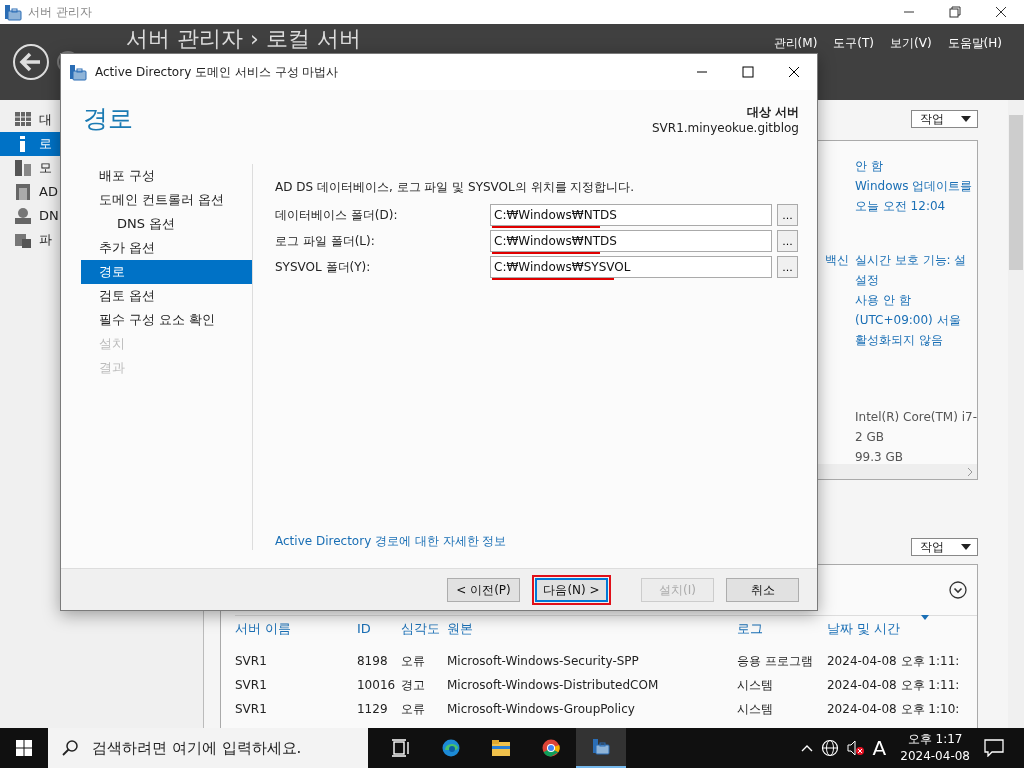 This screenshot has height=768, width=1024. Describe the element at coordinates (45, 168) in the screenshot. I see `sidebar-item: 모` at that location.